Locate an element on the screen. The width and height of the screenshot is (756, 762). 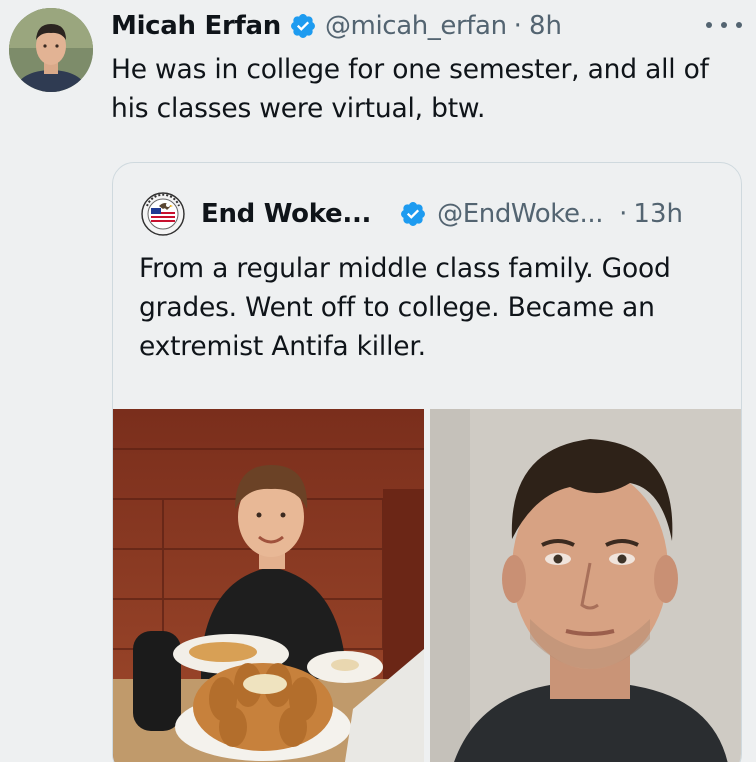
more-options-button is located at coordinates (724, 25).